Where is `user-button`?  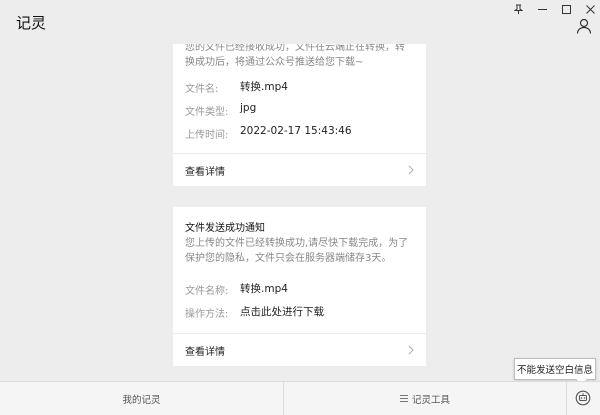
user-button is located at coordinates (585, 27).